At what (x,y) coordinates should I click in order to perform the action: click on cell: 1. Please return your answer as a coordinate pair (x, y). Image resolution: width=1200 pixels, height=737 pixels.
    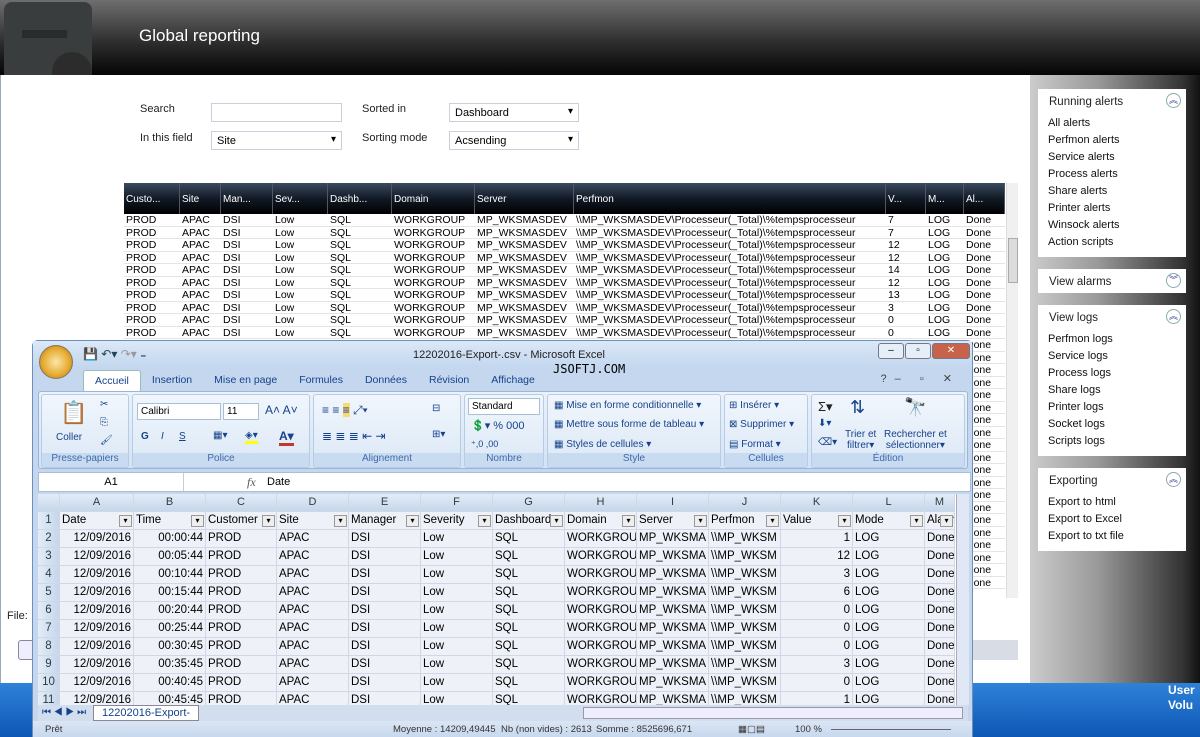
    Looking at the image, I should click on (817, 539).